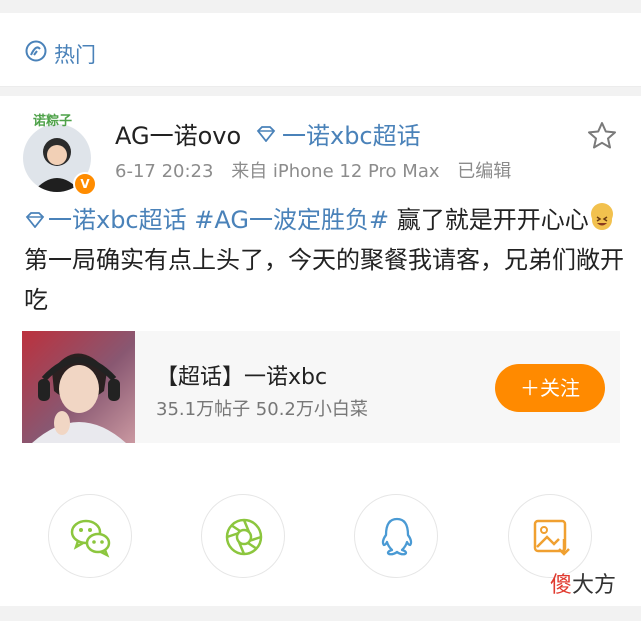 Image resolution: width=641 pixels, height=621 pixels. I want to click on avatar-caption: 诺粽子, so click(53, 121).